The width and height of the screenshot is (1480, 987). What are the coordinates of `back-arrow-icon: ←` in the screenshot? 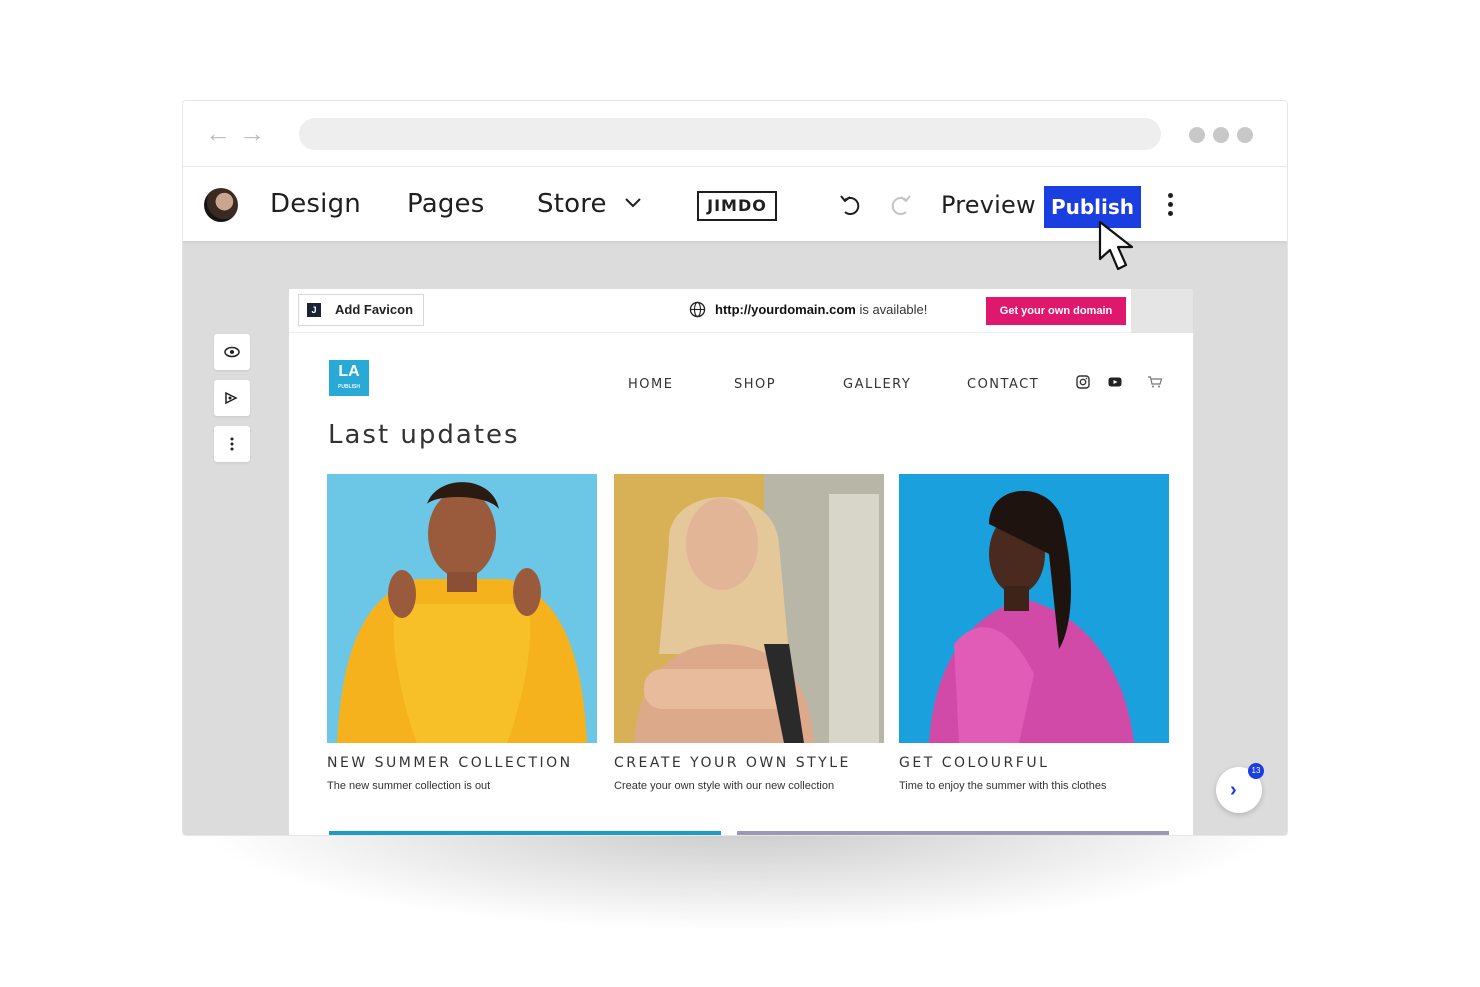 It's located at (218, 133).